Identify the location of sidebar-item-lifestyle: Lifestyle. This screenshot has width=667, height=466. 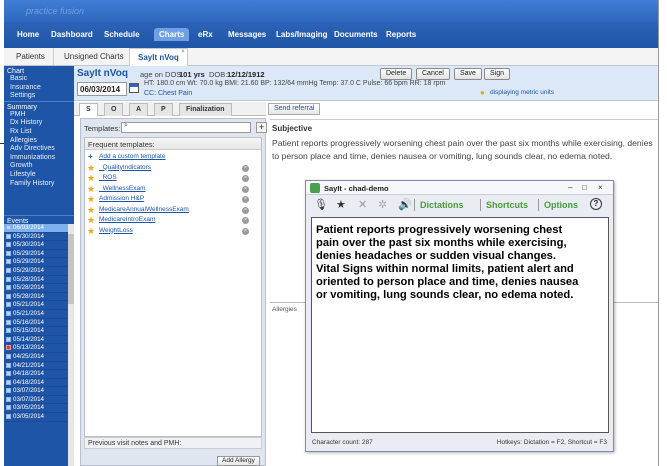
(39, 175).